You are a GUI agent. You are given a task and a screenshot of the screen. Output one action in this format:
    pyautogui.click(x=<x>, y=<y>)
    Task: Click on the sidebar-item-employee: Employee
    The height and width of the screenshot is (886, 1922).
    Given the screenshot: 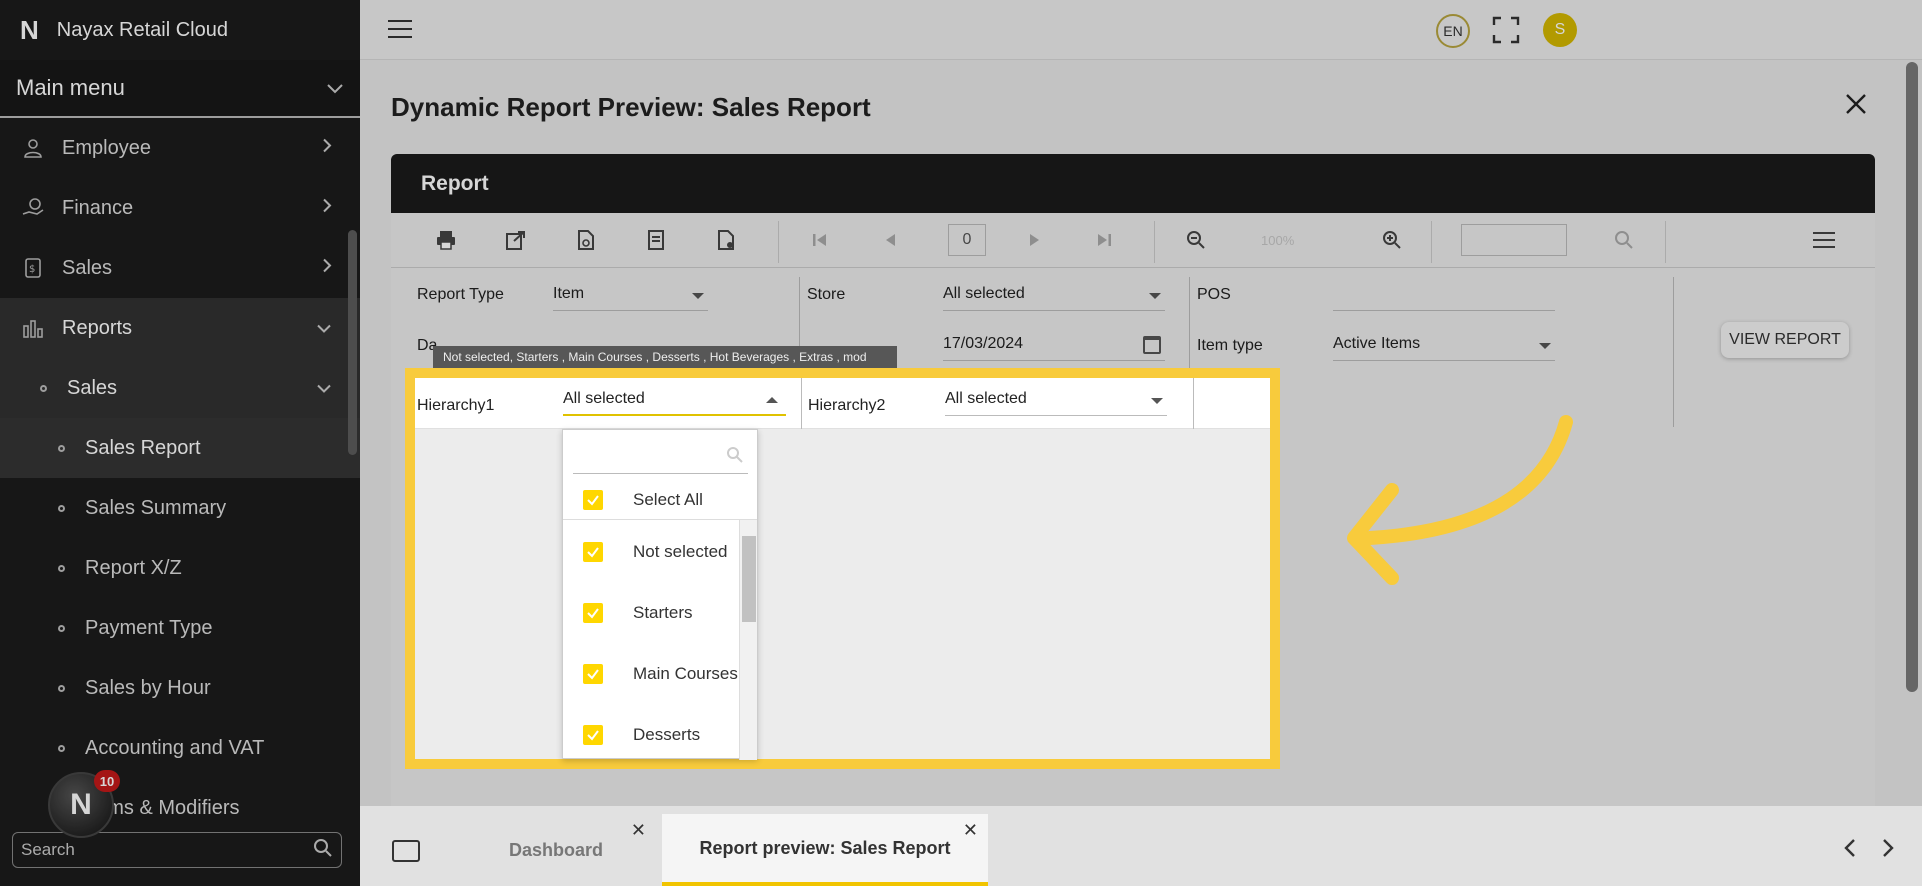 What is the action you would take?
    pyautogui.click(x=180, y=148)
    